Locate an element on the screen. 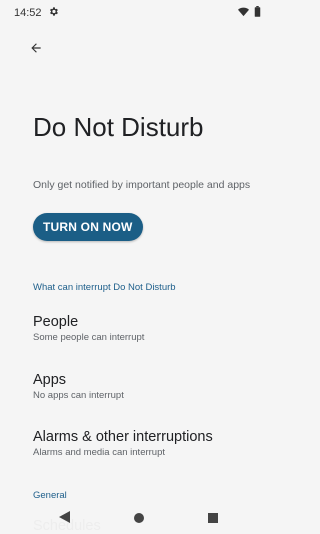 Image resolution: width=320 pixels, height=534 pixels. home-circle-icon is located at coordinates (138, 519).